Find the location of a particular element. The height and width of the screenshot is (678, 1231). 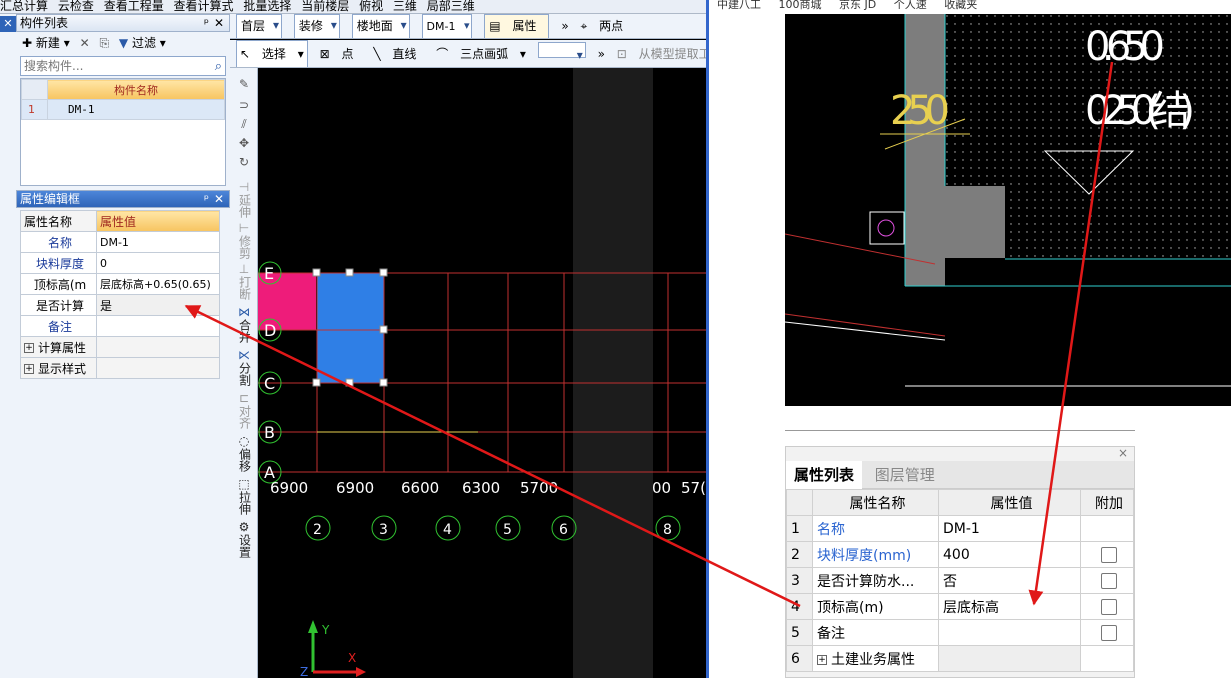

prop-value: 0 is located at coordinates (158, 263).